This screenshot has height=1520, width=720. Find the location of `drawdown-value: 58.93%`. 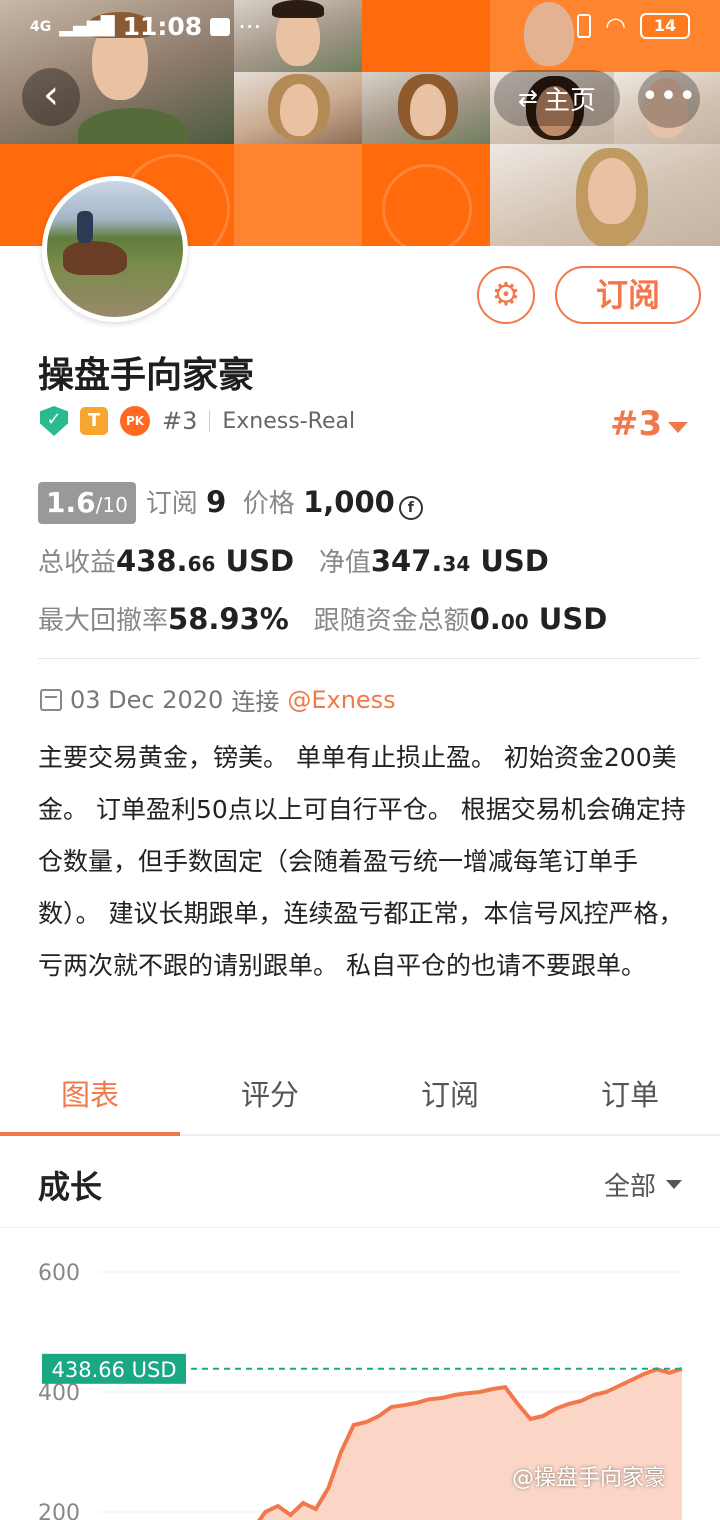

drawdown-value: 58.93% is located at coordinates (228, 619).